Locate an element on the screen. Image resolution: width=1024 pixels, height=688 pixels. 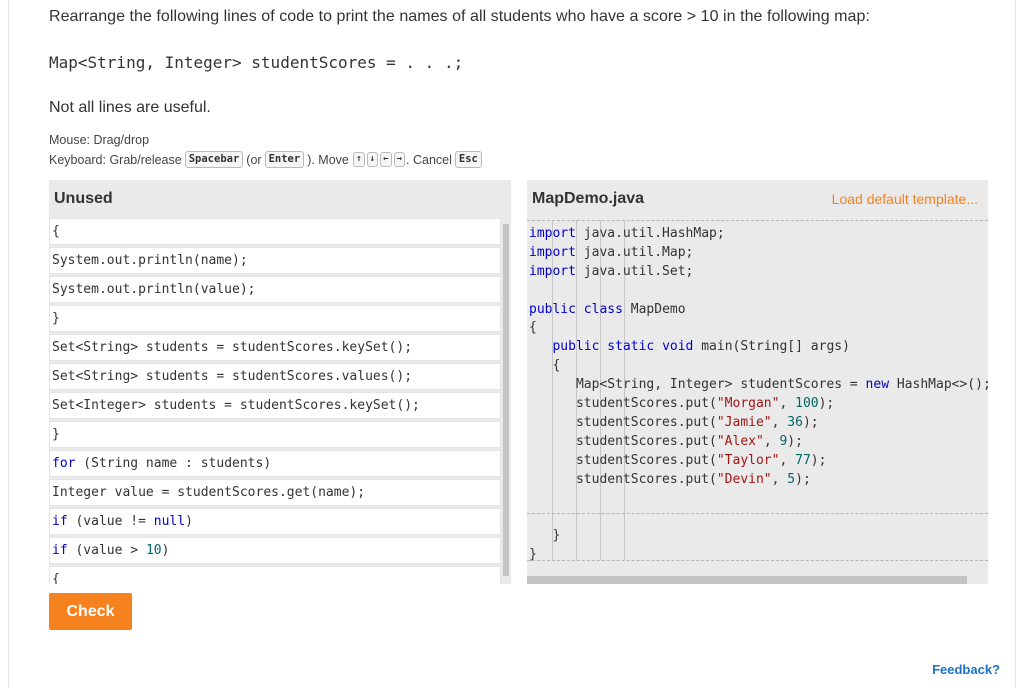
or-text: (or is located at coordinates (254, 159).